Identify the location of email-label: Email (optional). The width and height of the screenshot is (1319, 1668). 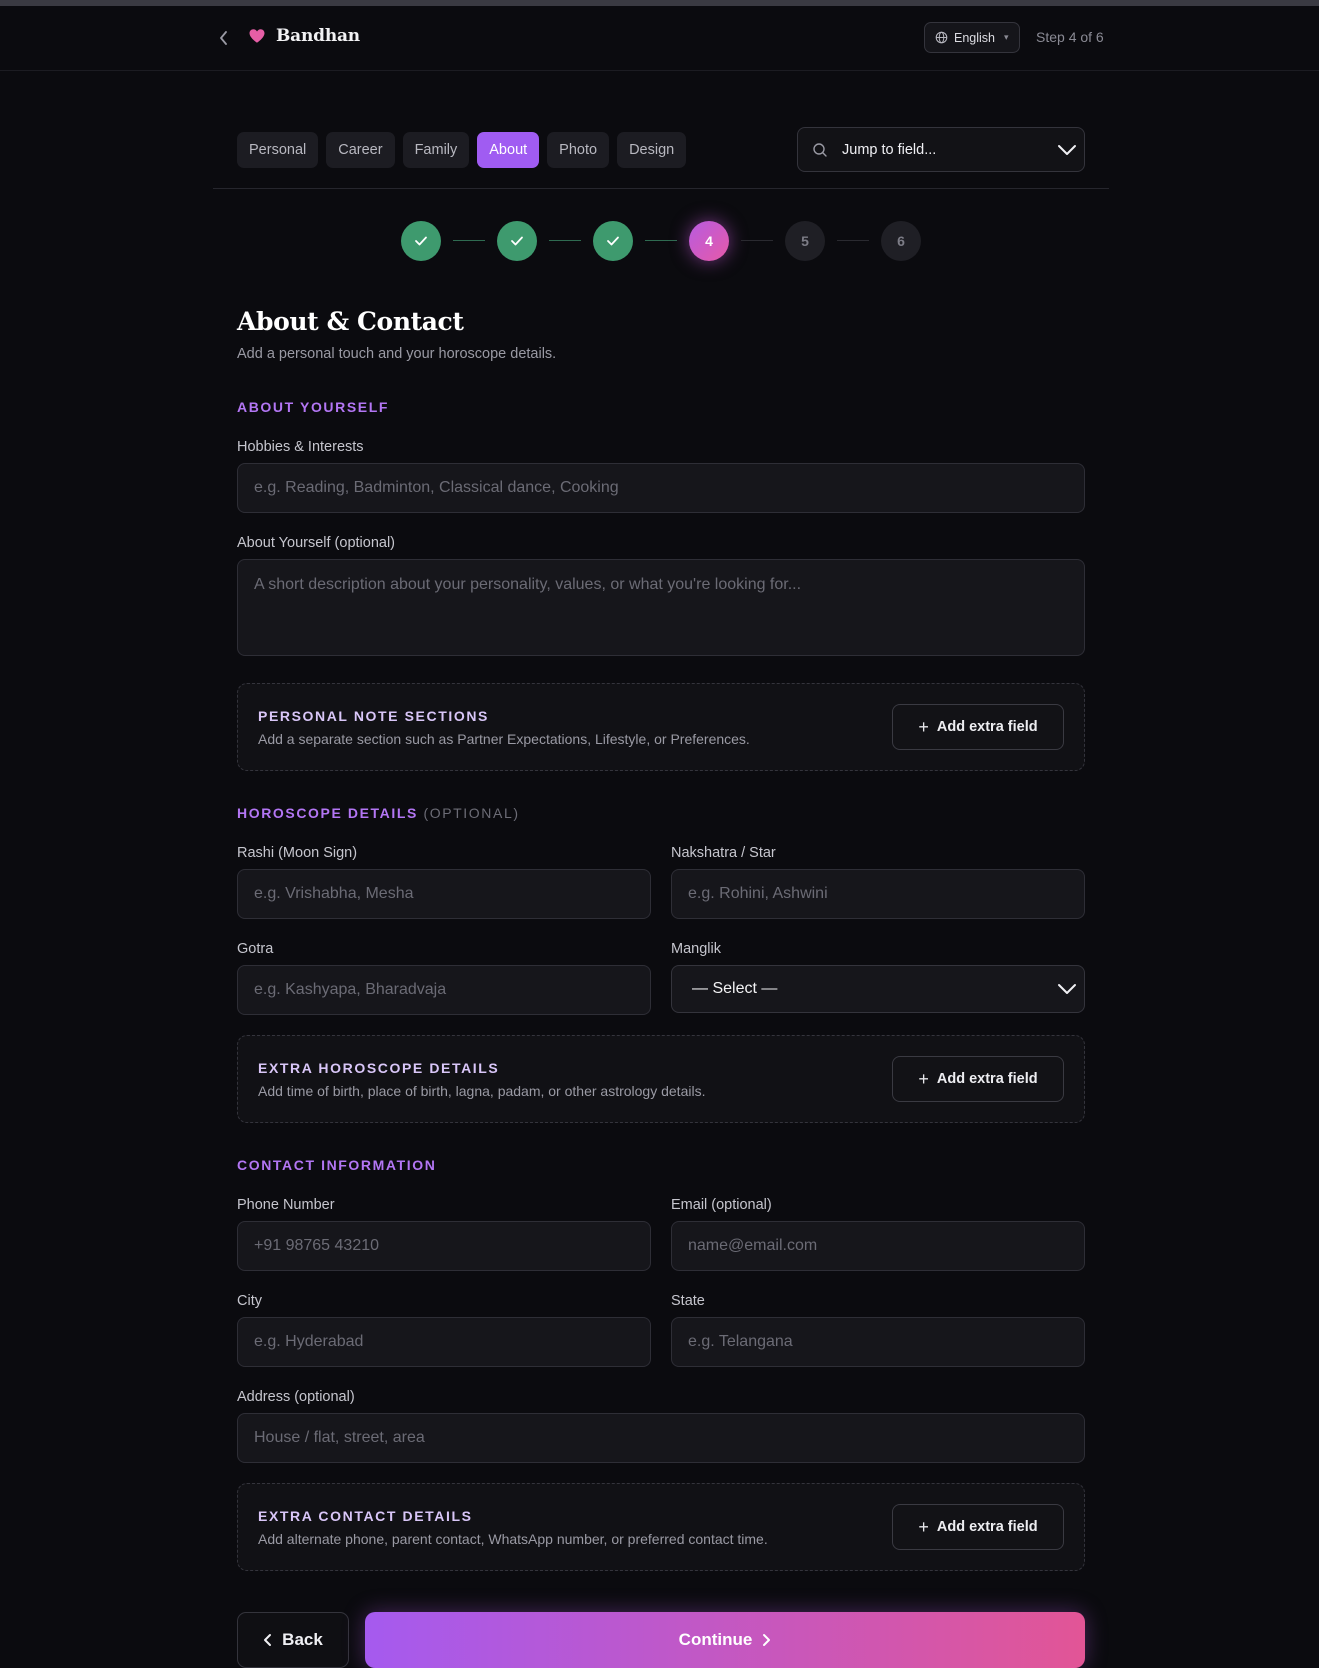
(721, 1205).